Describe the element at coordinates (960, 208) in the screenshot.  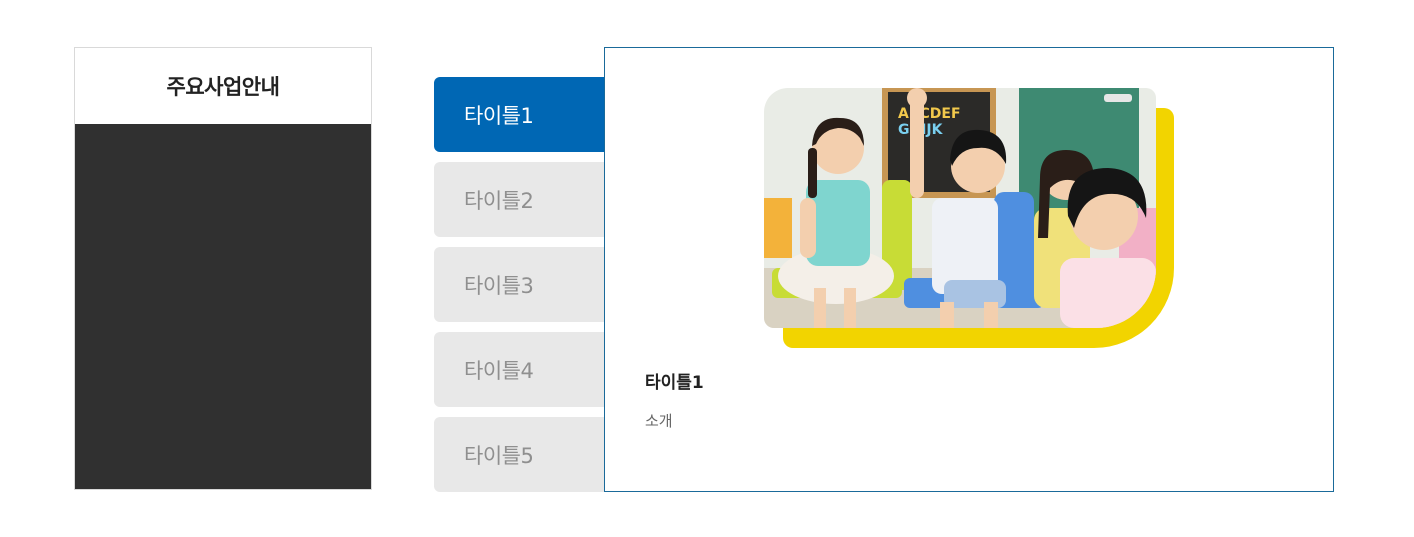
I see `classroom-photo: ABCDEF GHIJK` at that location.